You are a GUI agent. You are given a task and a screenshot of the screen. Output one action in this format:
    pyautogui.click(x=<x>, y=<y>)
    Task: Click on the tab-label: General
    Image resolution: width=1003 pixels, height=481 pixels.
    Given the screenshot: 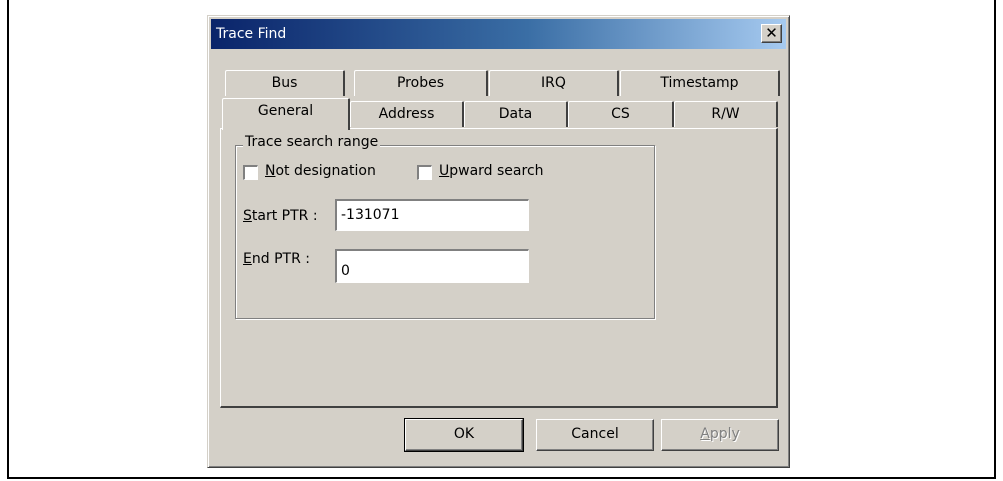 What is the action you would take?
    pyautogui.click(x=285, y=111)
    